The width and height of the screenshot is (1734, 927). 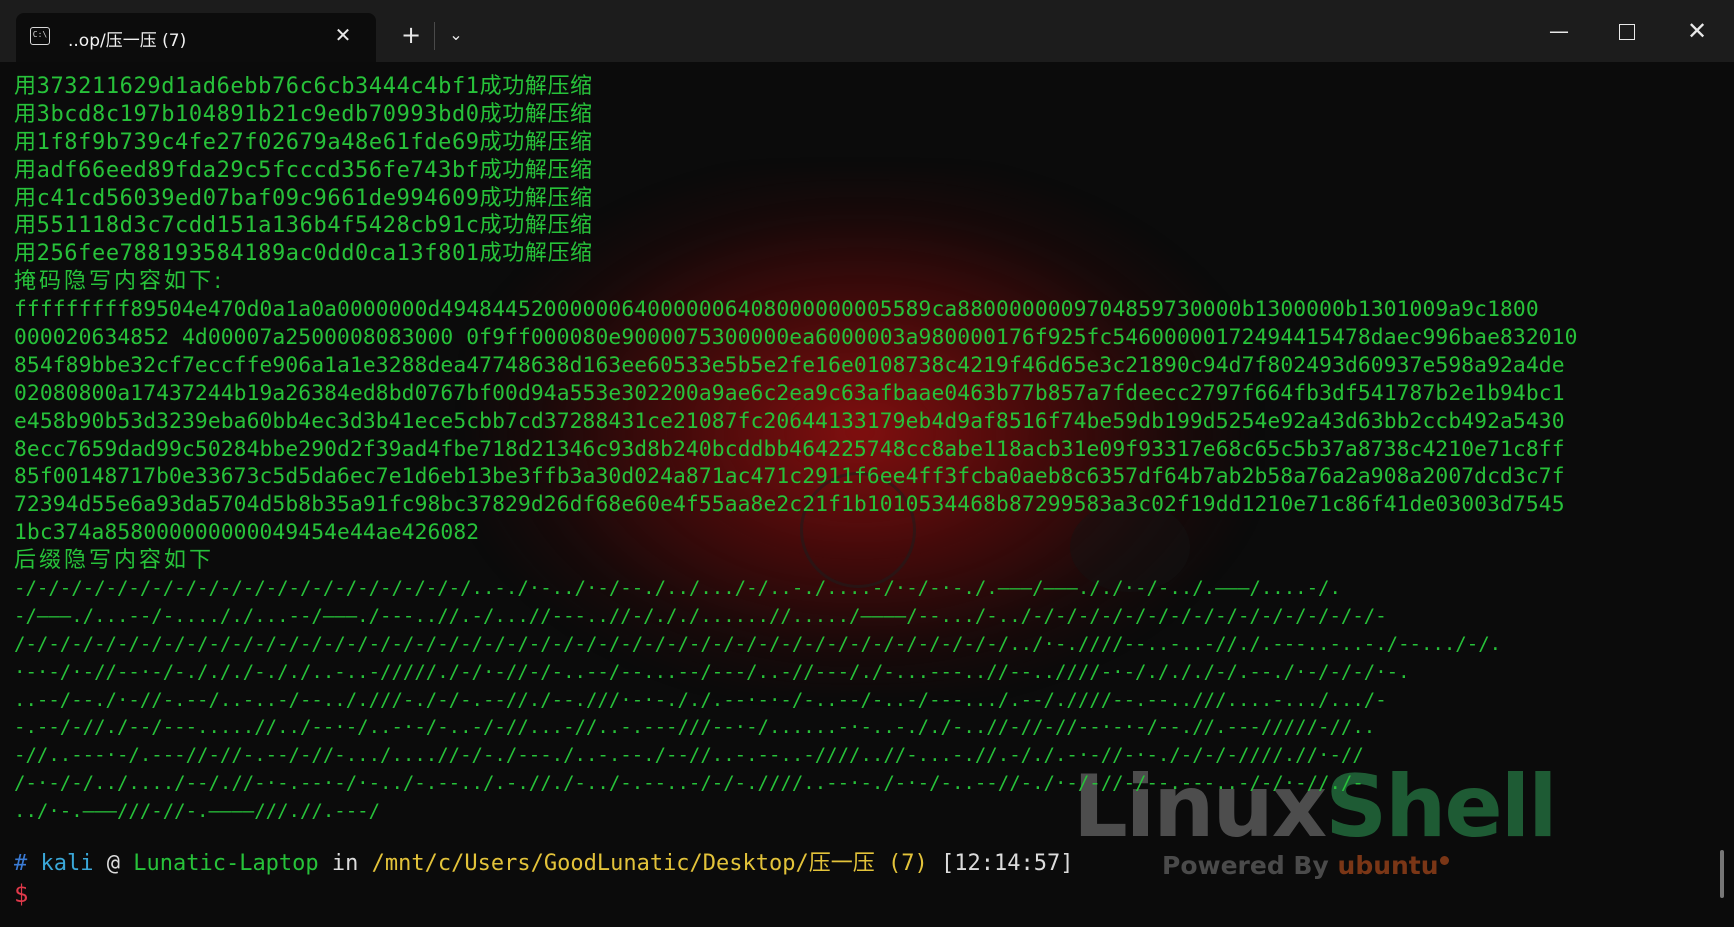 What do you see at coordinates (1722, 874) in the screenshot?
I see `scrollbar-thumb` at bounding box center [1722, 874].